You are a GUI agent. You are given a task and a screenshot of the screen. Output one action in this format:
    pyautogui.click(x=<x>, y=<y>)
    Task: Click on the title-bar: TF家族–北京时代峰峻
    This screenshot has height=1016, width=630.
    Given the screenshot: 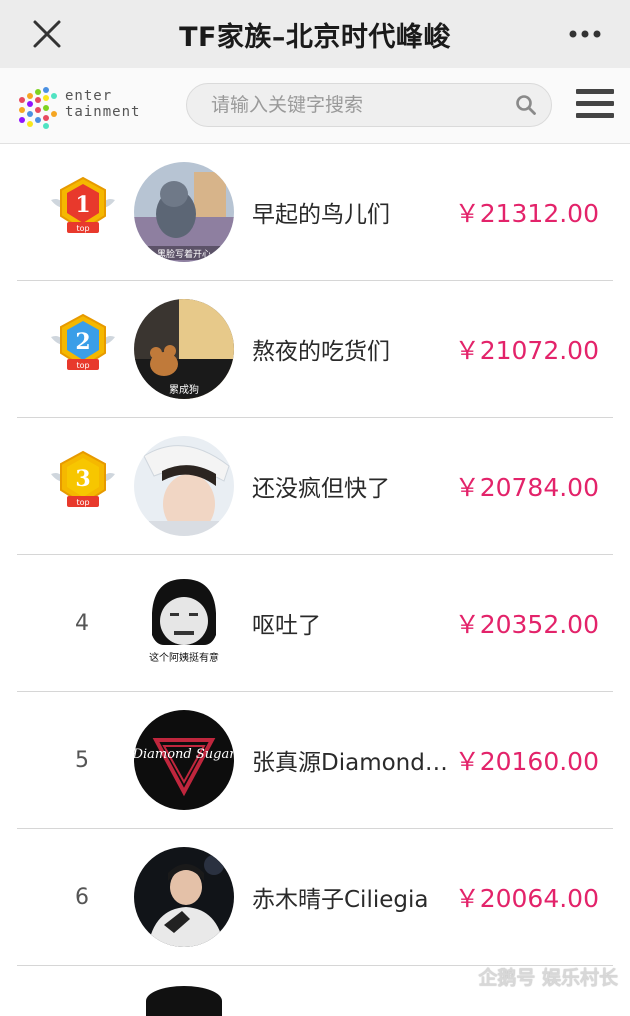 What is the action you would take?
    pyautogui.click(x=315, y=34)
    